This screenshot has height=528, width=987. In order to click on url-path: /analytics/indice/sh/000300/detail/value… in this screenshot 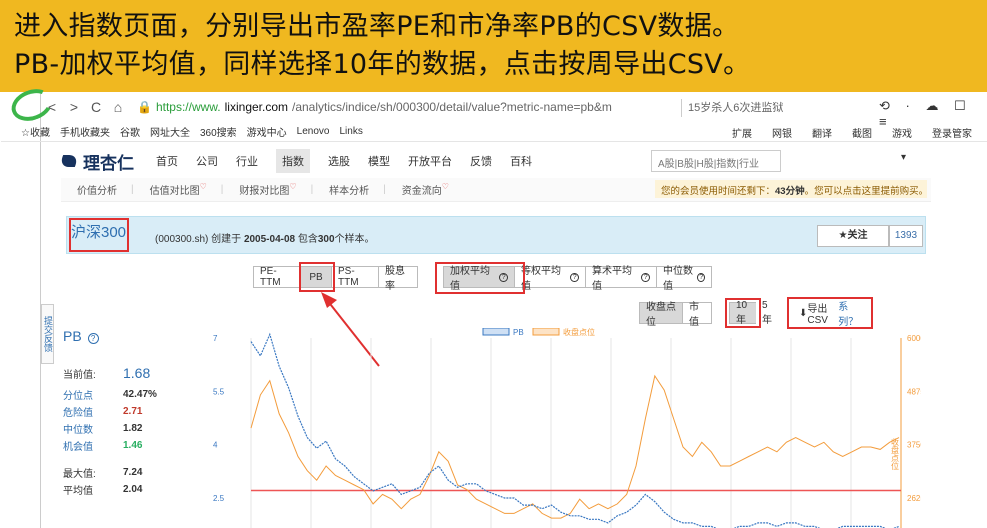, I will do `click(452, 107)`.